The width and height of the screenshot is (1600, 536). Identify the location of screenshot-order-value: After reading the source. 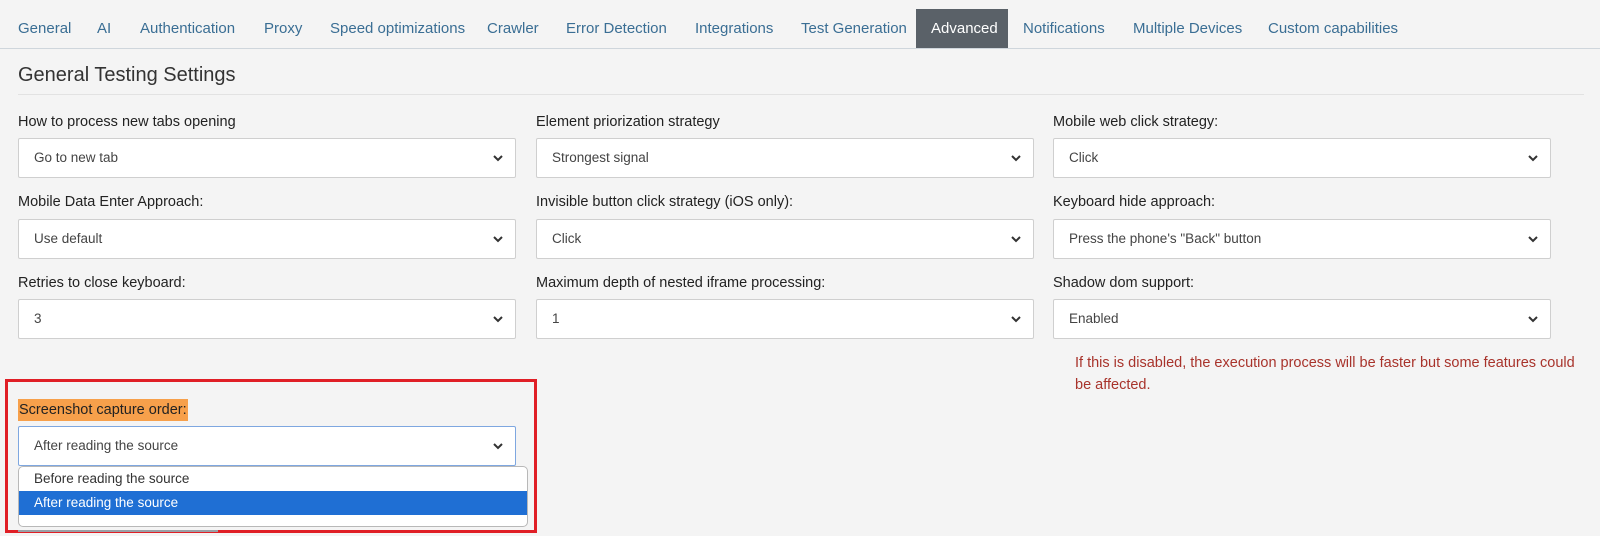
(106, 445).